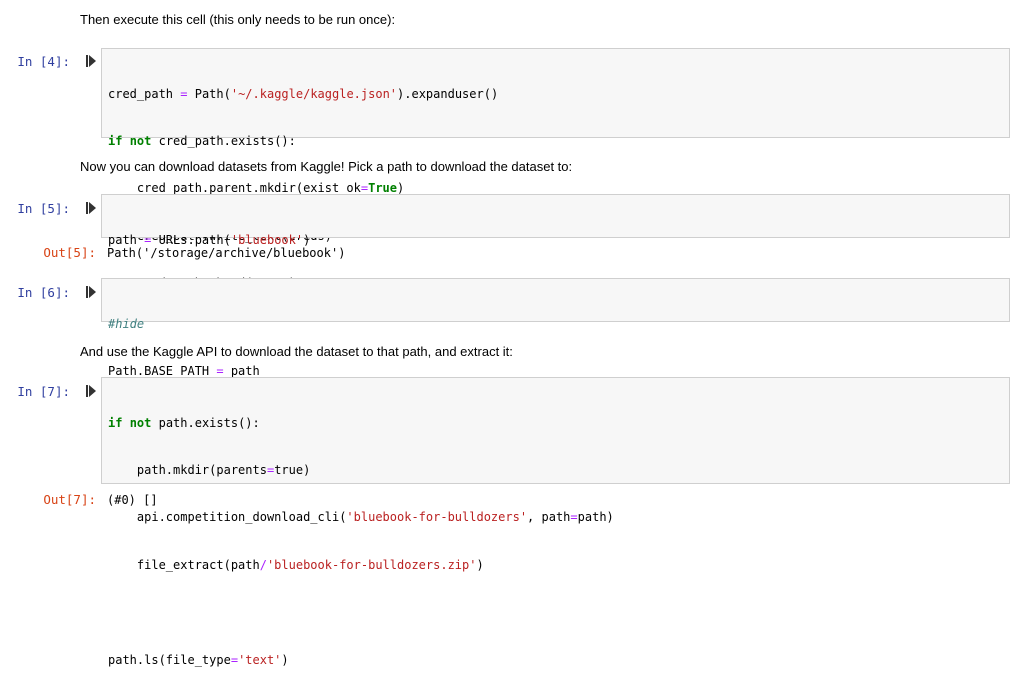  What do you see at coordinates (126, 323) in the screenshot?
I see `code-line-1: #hide` at bounding box center [126, 323].